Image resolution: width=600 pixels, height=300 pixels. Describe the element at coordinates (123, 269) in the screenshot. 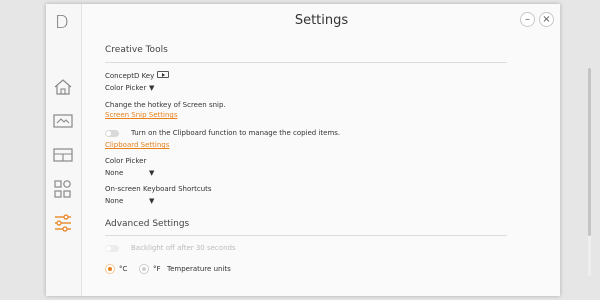

I see `celsius-label: °C` at that location.